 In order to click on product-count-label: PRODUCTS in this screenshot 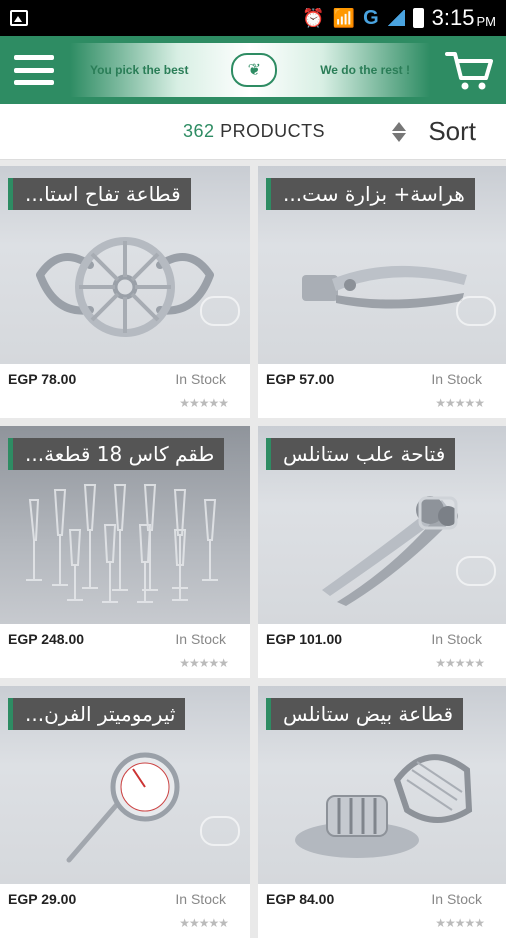, I will do `click(273, 131)`.